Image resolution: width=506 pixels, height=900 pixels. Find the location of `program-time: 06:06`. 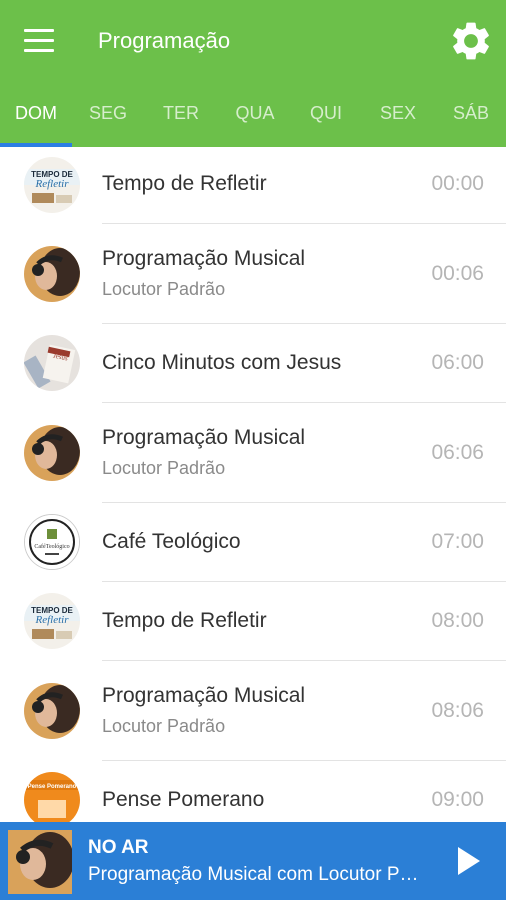

program-time: 06:06 is located at coordinates (457, 452).